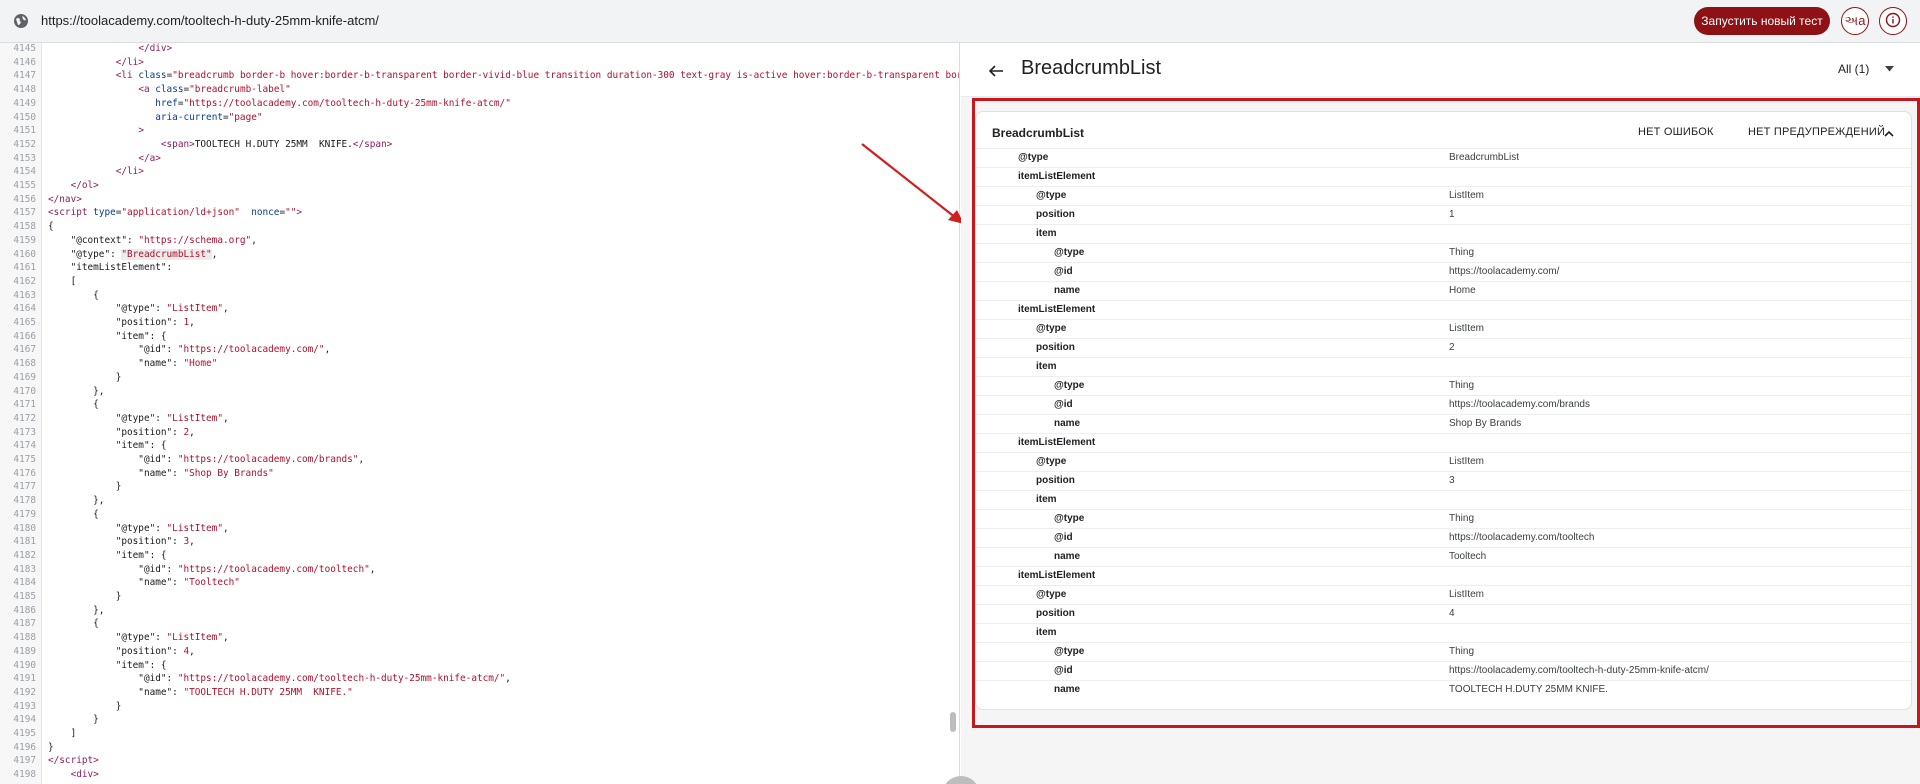  What do you see at coordinates (189, 350) in the screenshot?
I see `code-text: "@id": "https://toolacademy.com/",` at bounding box center [189, 350].